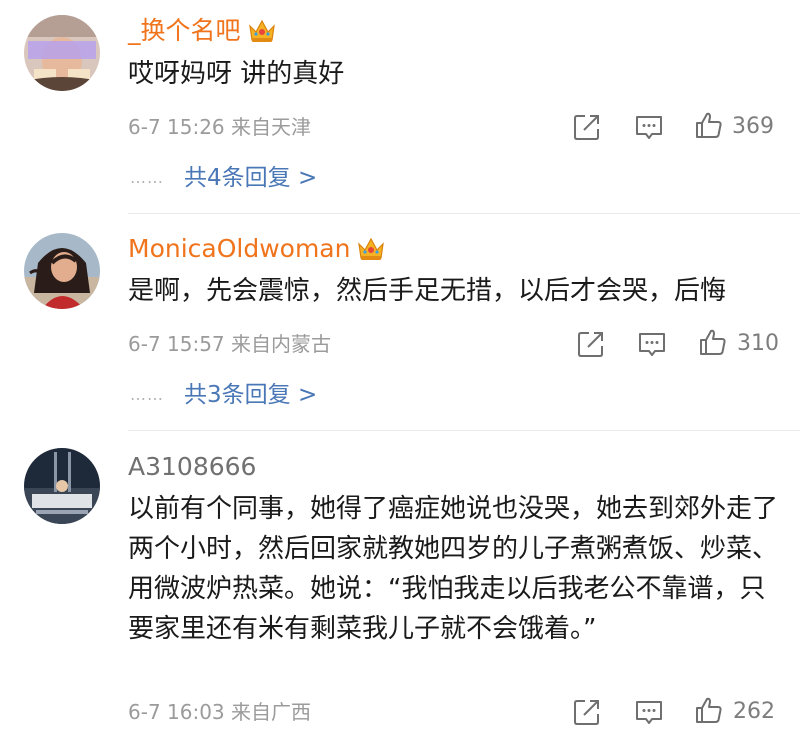 The image size is (800, 748). What do you see at coordinates (758, 343) in the screenshot?
I see `like-count: 310` at bounding box center [758, 343].